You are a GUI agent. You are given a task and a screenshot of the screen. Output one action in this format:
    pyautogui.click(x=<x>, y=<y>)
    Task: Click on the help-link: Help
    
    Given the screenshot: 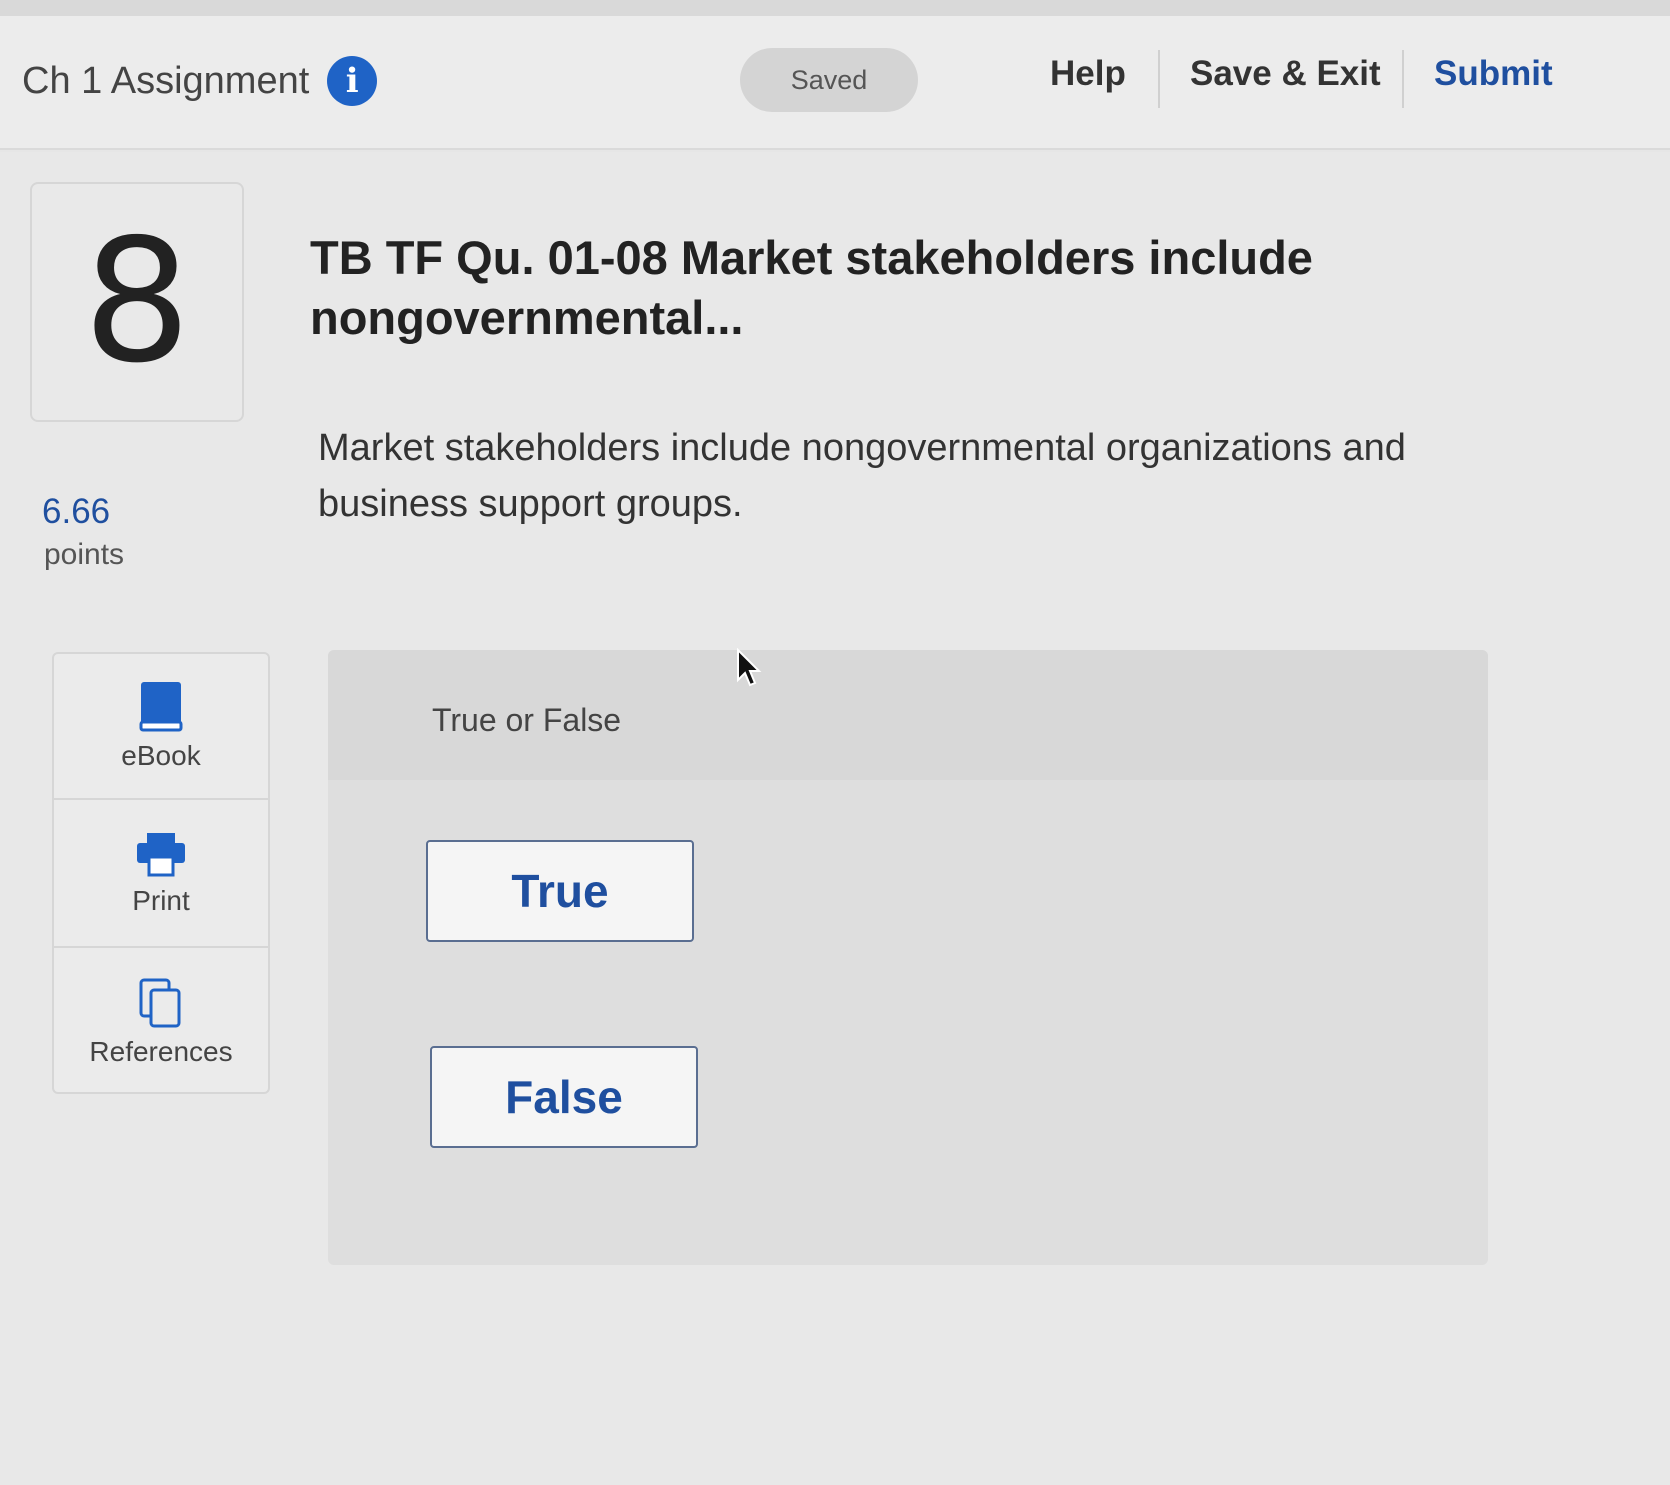 What is the action you would take?
    pyautogui.click(x=1088, y=74)
    